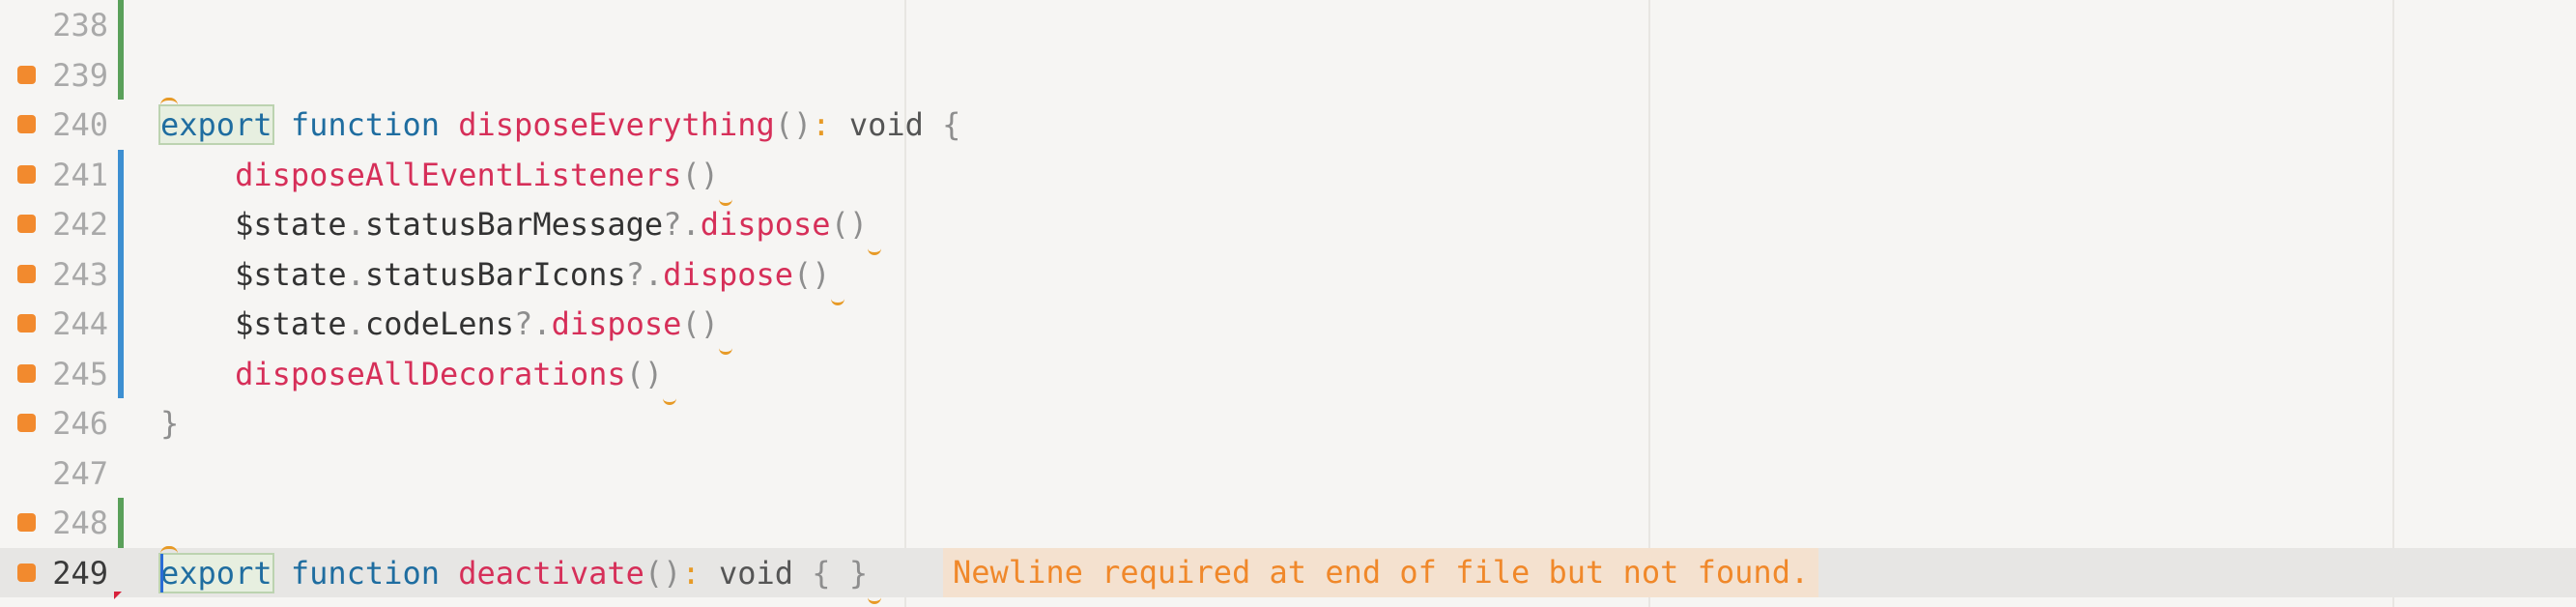 The height and width of the screenshot is (607, 2576). Describe the element at coordinates (118, 595) in the screenshot. I see `error-indicator-icon` at that location.